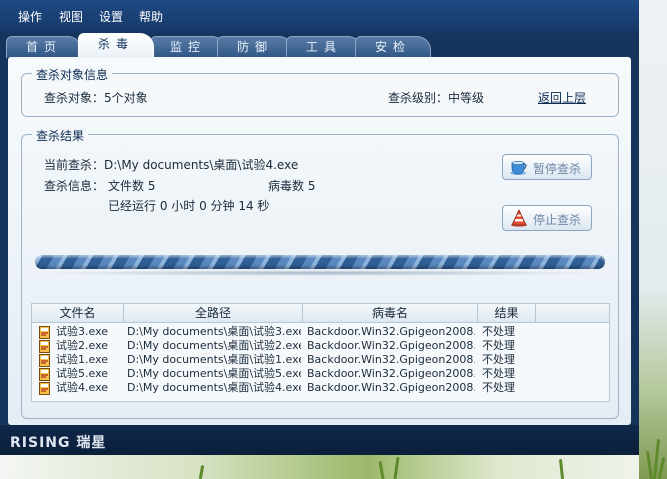  I want to click on tab-tools: 工具, so click(324, 47).